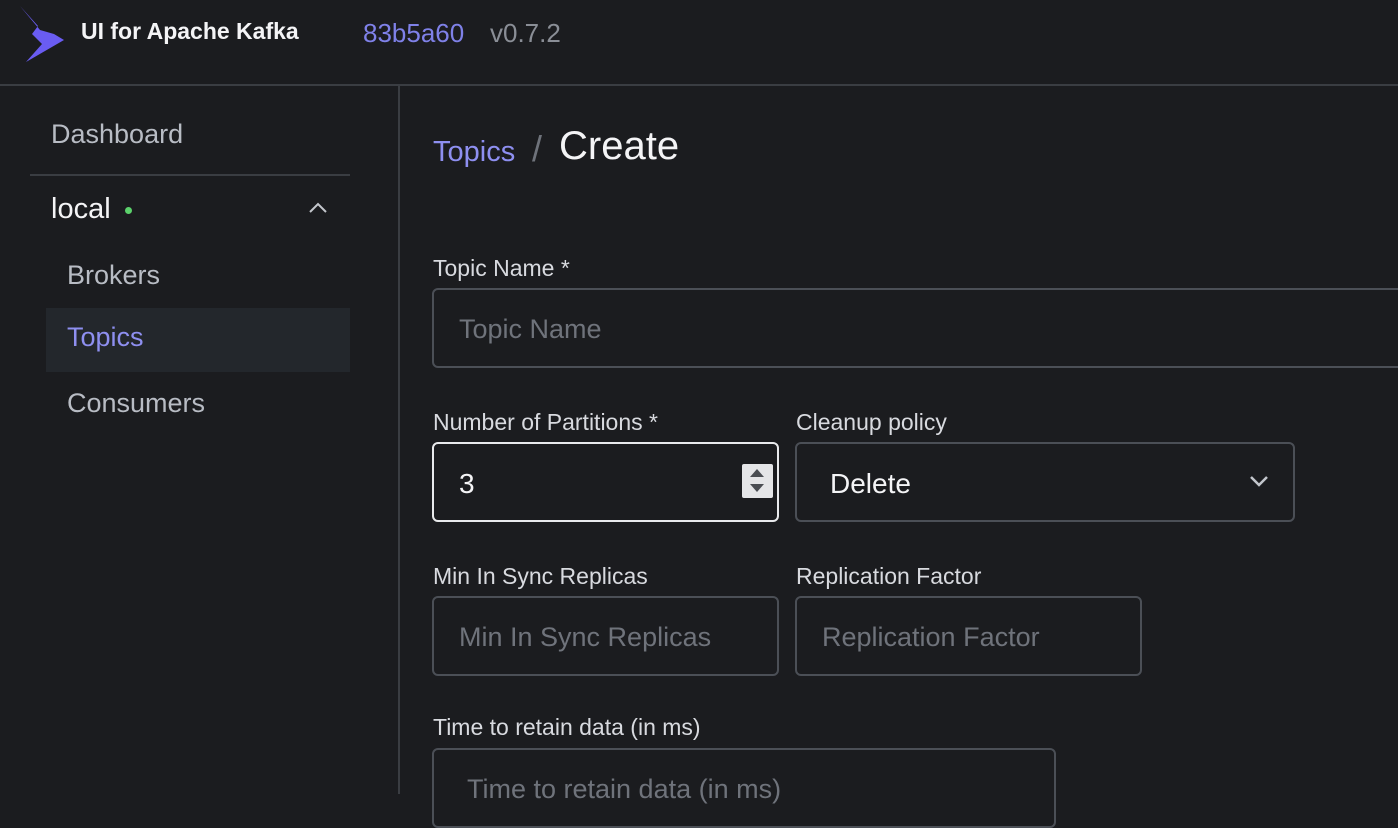 The width and height of the screenshot is (1398, 828). What do you see at coordinates (624, 789) in the screenshot?
I see `retention-placeholder: Time to retain data (in ms)` at bounding box center [624, 789].